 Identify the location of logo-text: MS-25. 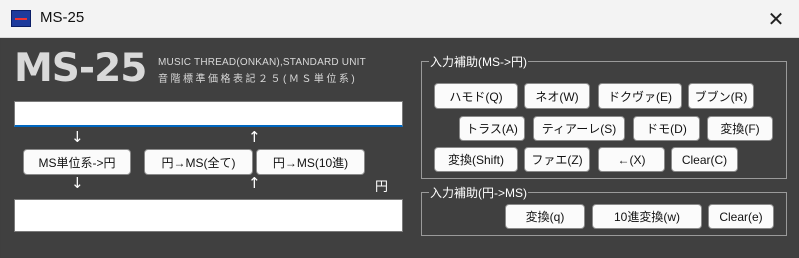
(80, 68).